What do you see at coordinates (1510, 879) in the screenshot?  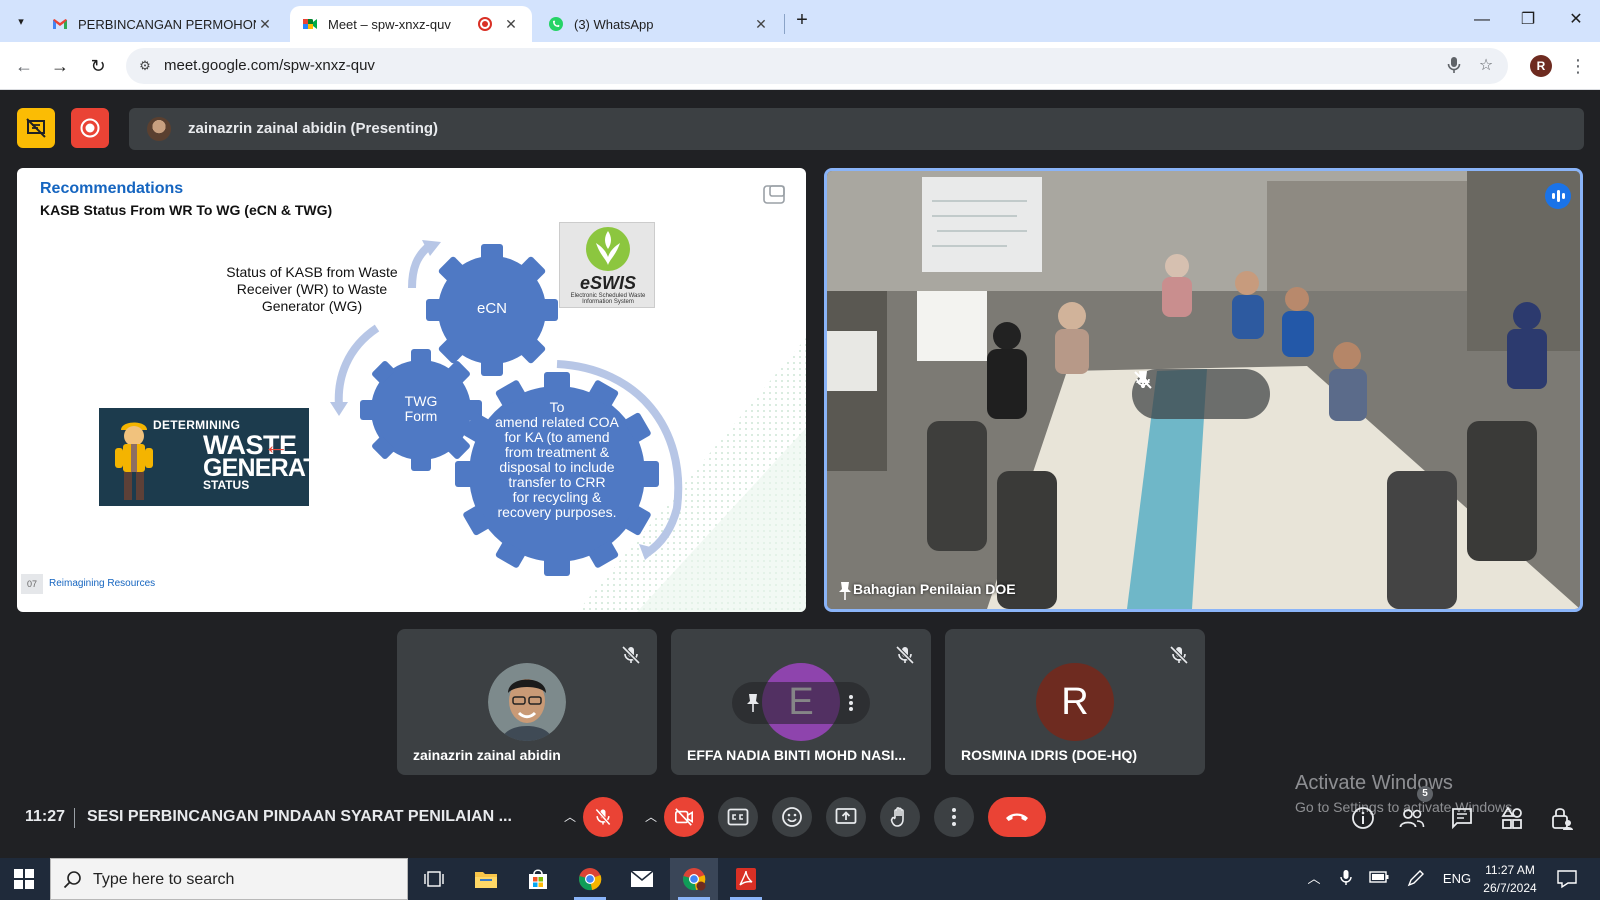 I see `taskbar-clock: 11:27 AM 26/7/2024` at bounding box center [1510, 879].